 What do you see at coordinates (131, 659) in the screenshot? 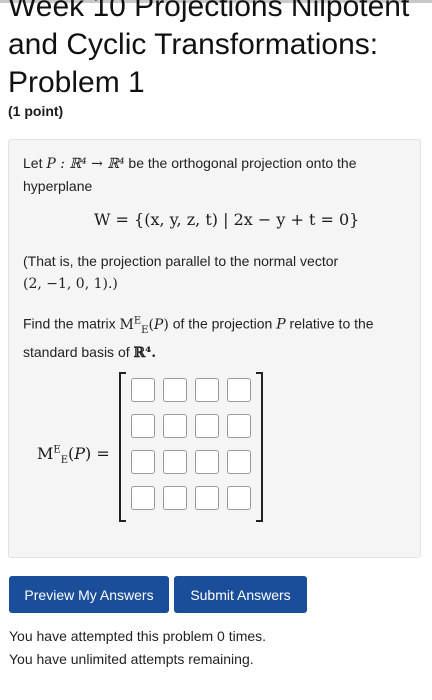
I see `remaining-status: You have unlimited attempts remaining.` at bounding box center [131, 659].